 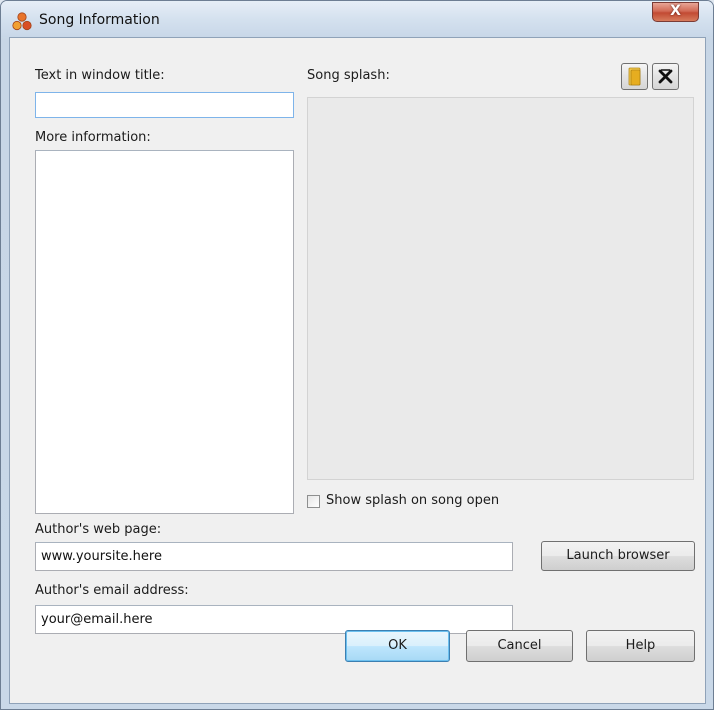 What do you see at coordinates (22, 21) in the screenshot?
I see `app-logo-icon` at bounding box center [22, 21].